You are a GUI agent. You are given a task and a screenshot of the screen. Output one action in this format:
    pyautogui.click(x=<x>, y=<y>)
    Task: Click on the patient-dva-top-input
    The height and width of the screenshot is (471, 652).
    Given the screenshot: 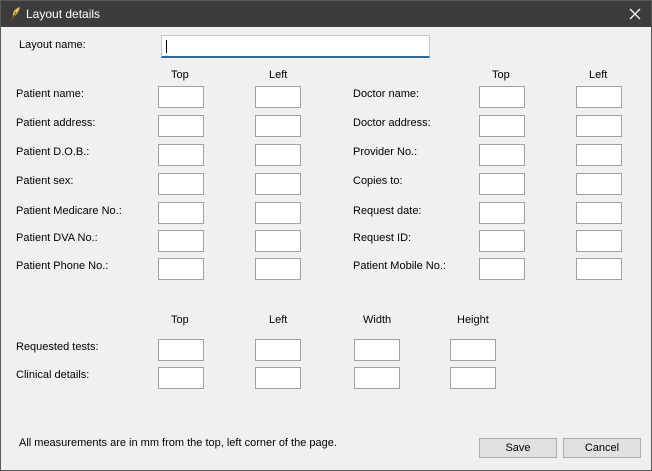 What is the action you would take?
    pyautogui.click(x=181, y=241)
    